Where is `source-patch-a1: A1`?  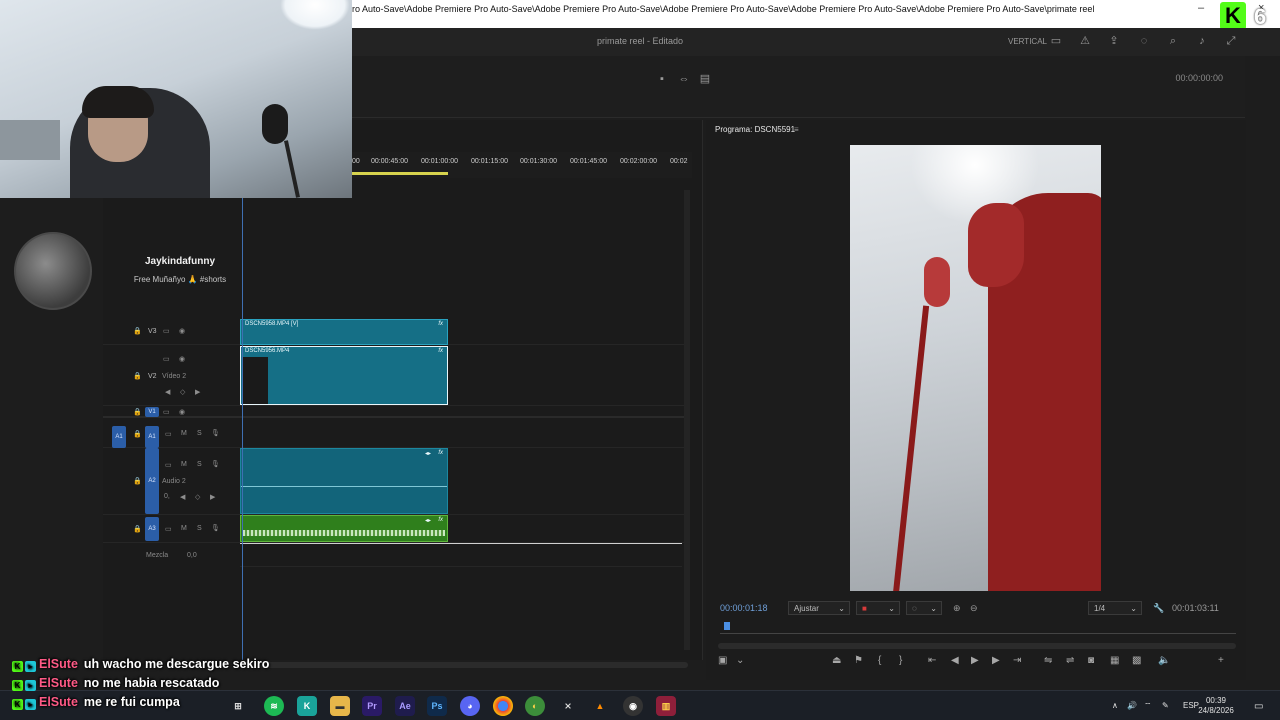 source-patch-a1: A1 is located at coordinates (119, 437).